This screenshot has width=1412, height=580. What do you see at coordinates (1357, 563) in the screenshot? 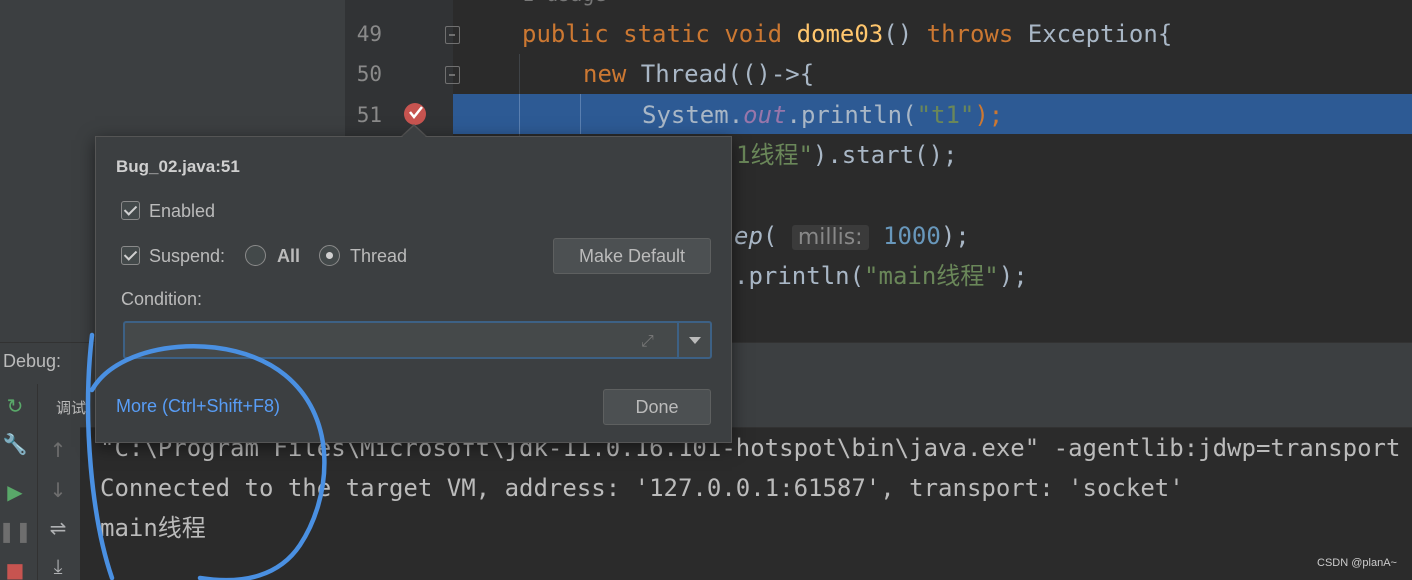
I see `watermark: CSDN @planA~` at bounding box center [1357, 563].